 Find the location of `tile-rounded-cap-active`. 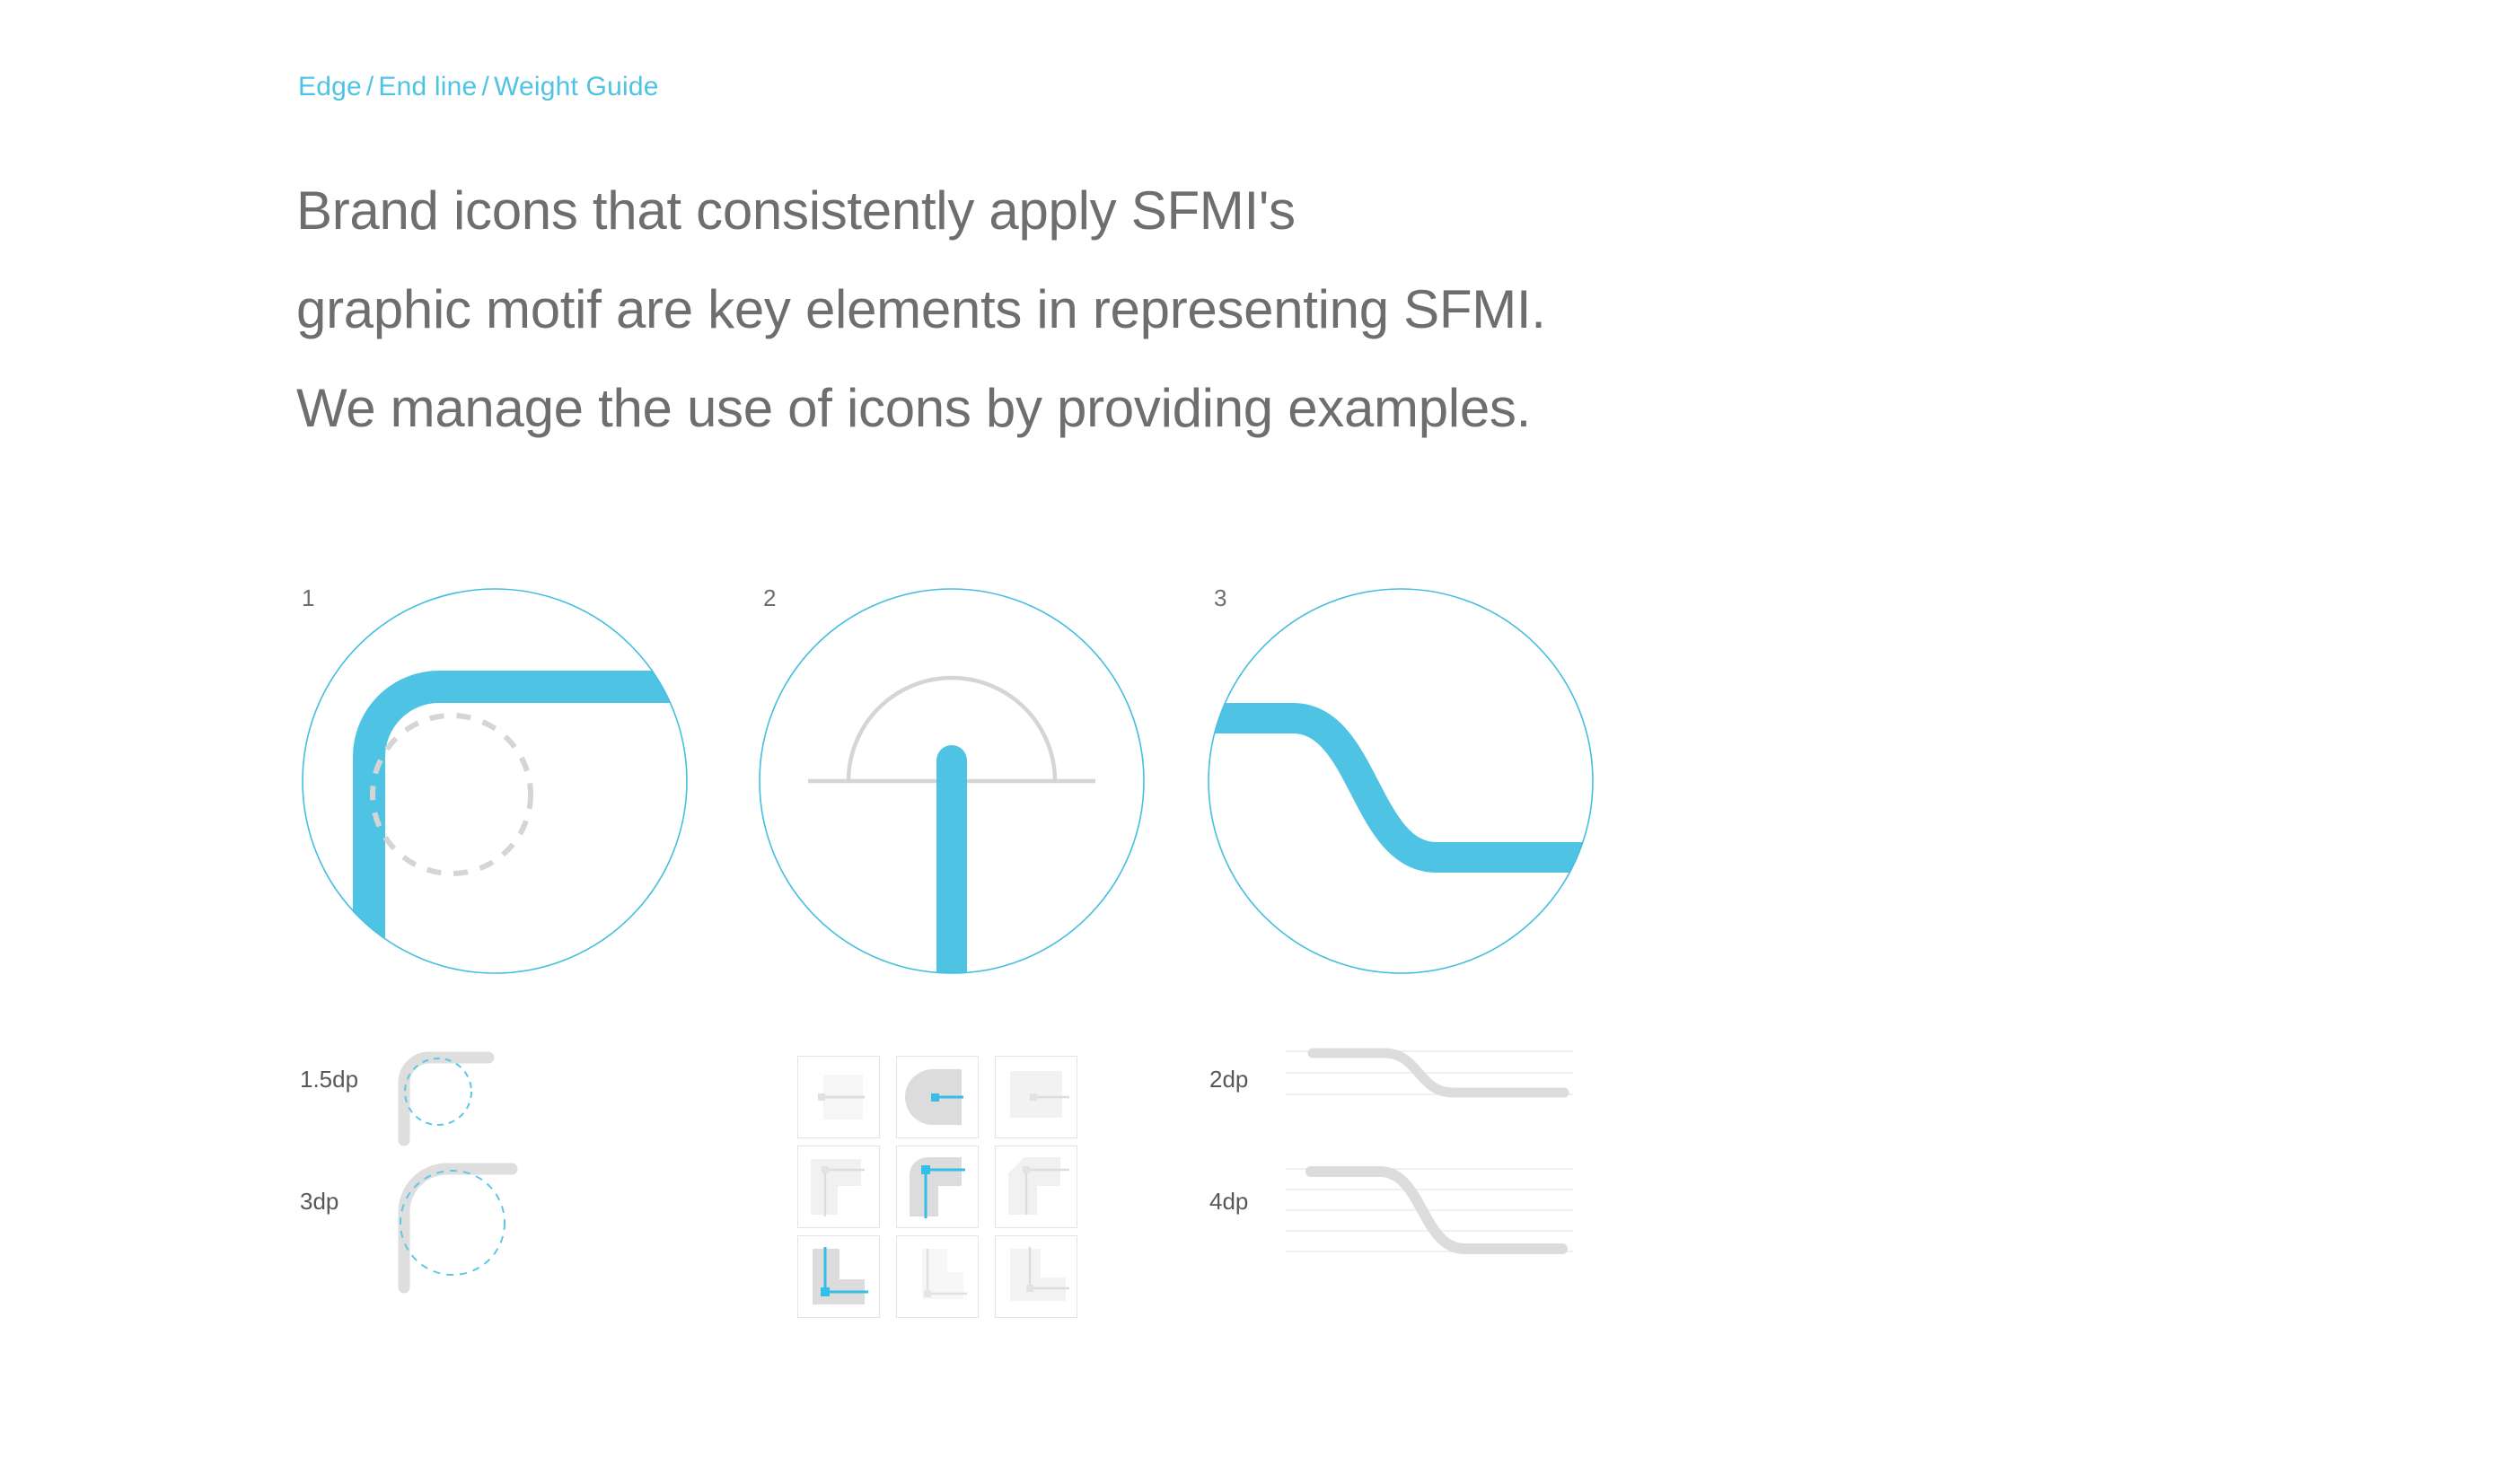

tile-rounded-cap-active is located at coordinates (937, 1097).